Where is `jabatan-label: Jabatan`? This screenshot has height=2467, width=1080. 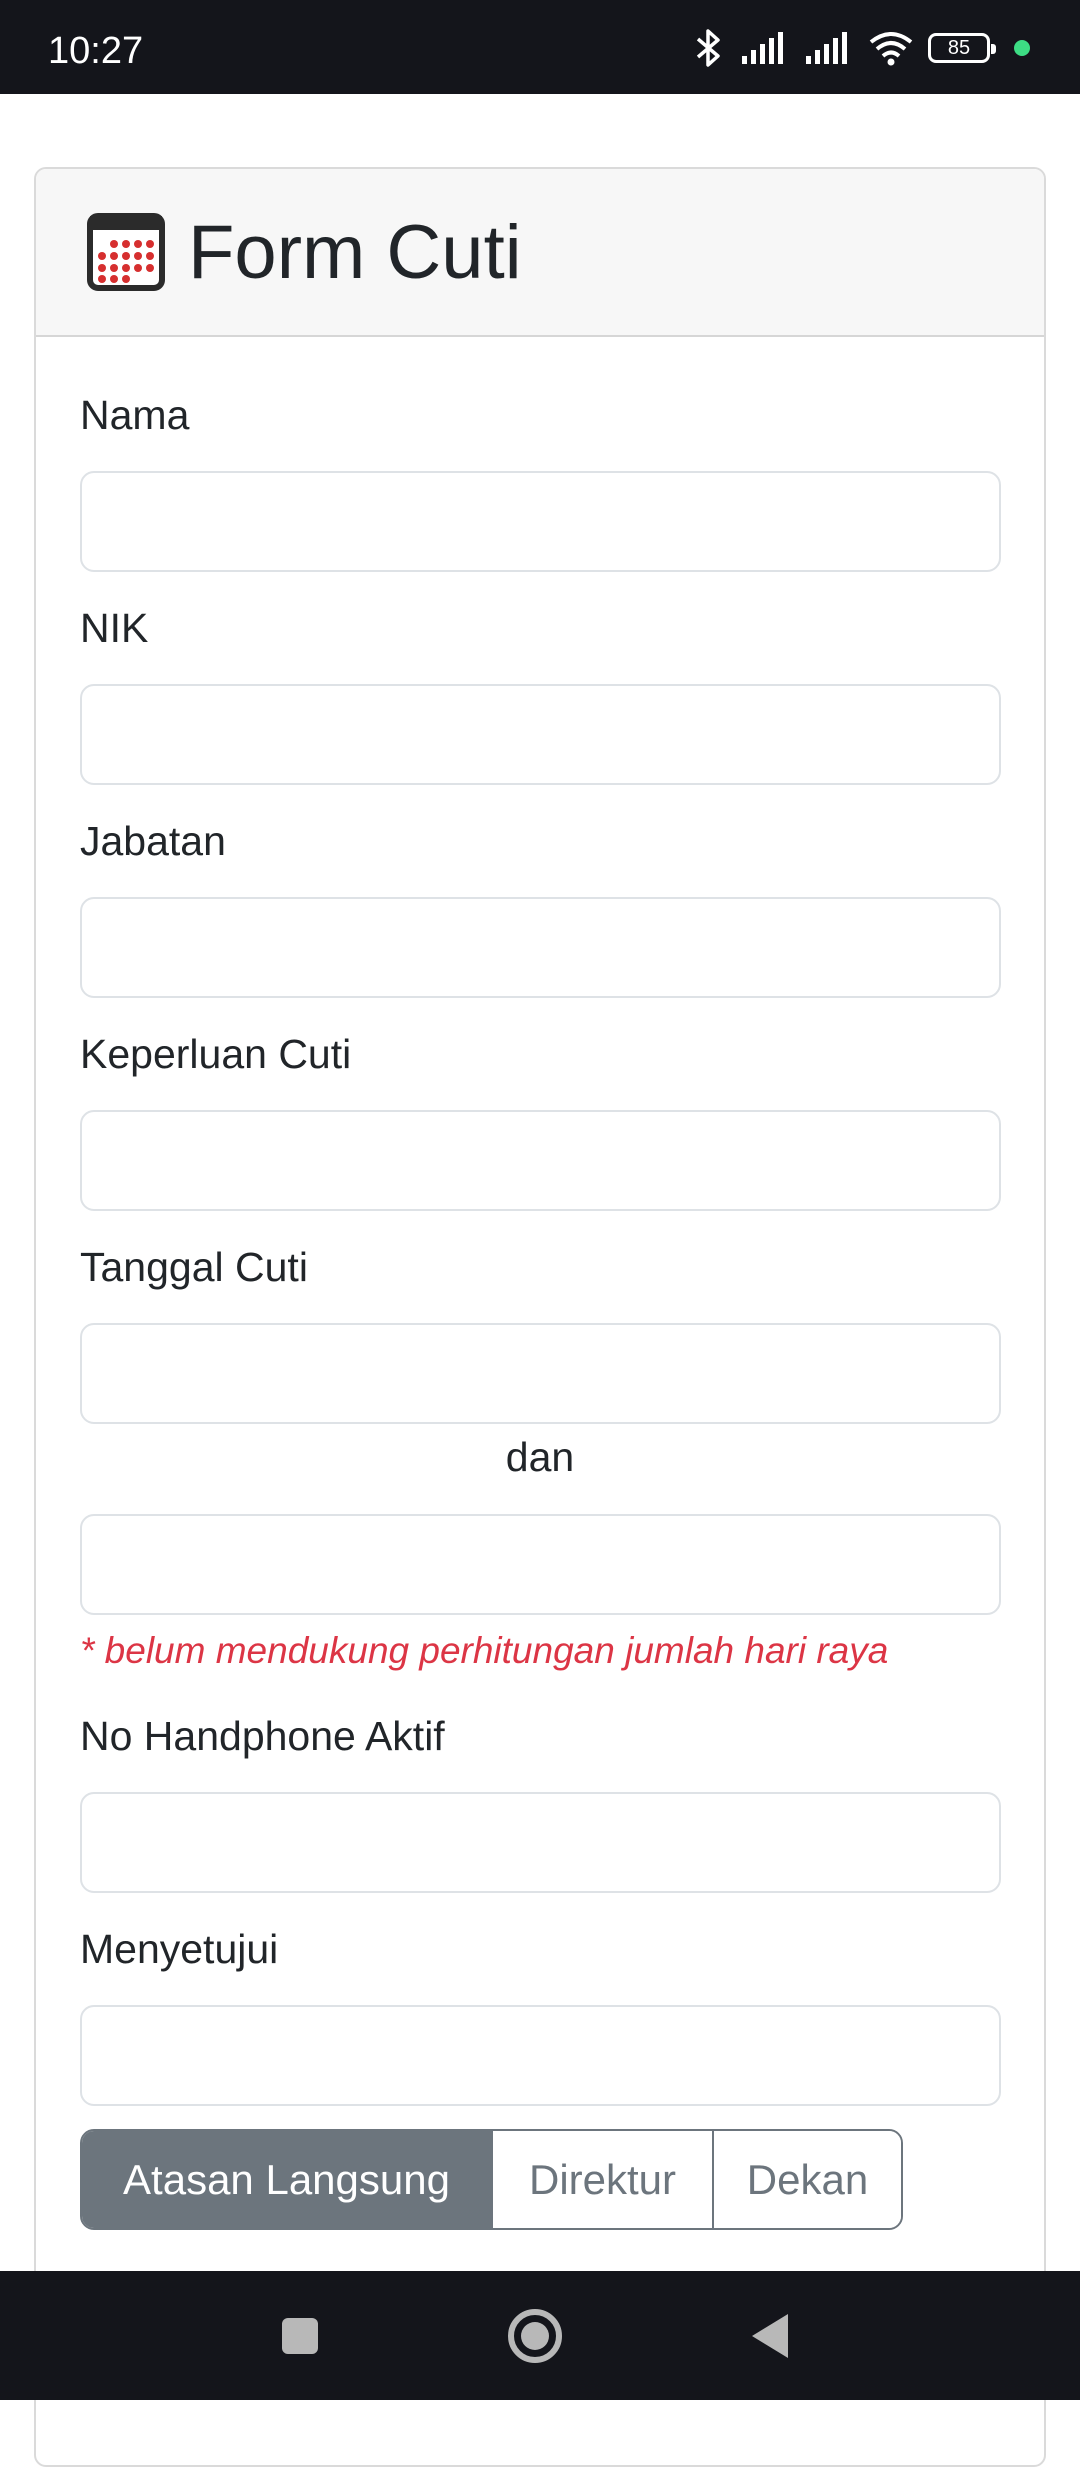
jabatan-label: Jabatan is located at coordinates (153, 841).